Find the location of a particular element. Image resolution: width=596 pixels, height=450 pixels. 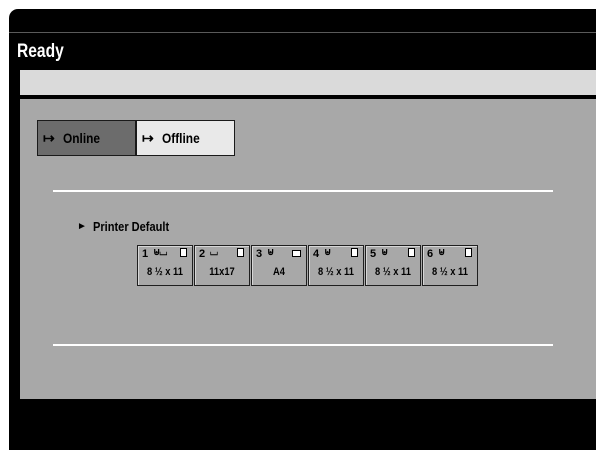

tray-button-4: 4 ⊎ 8 ½ x 11 is located at coordinates (336, 265).